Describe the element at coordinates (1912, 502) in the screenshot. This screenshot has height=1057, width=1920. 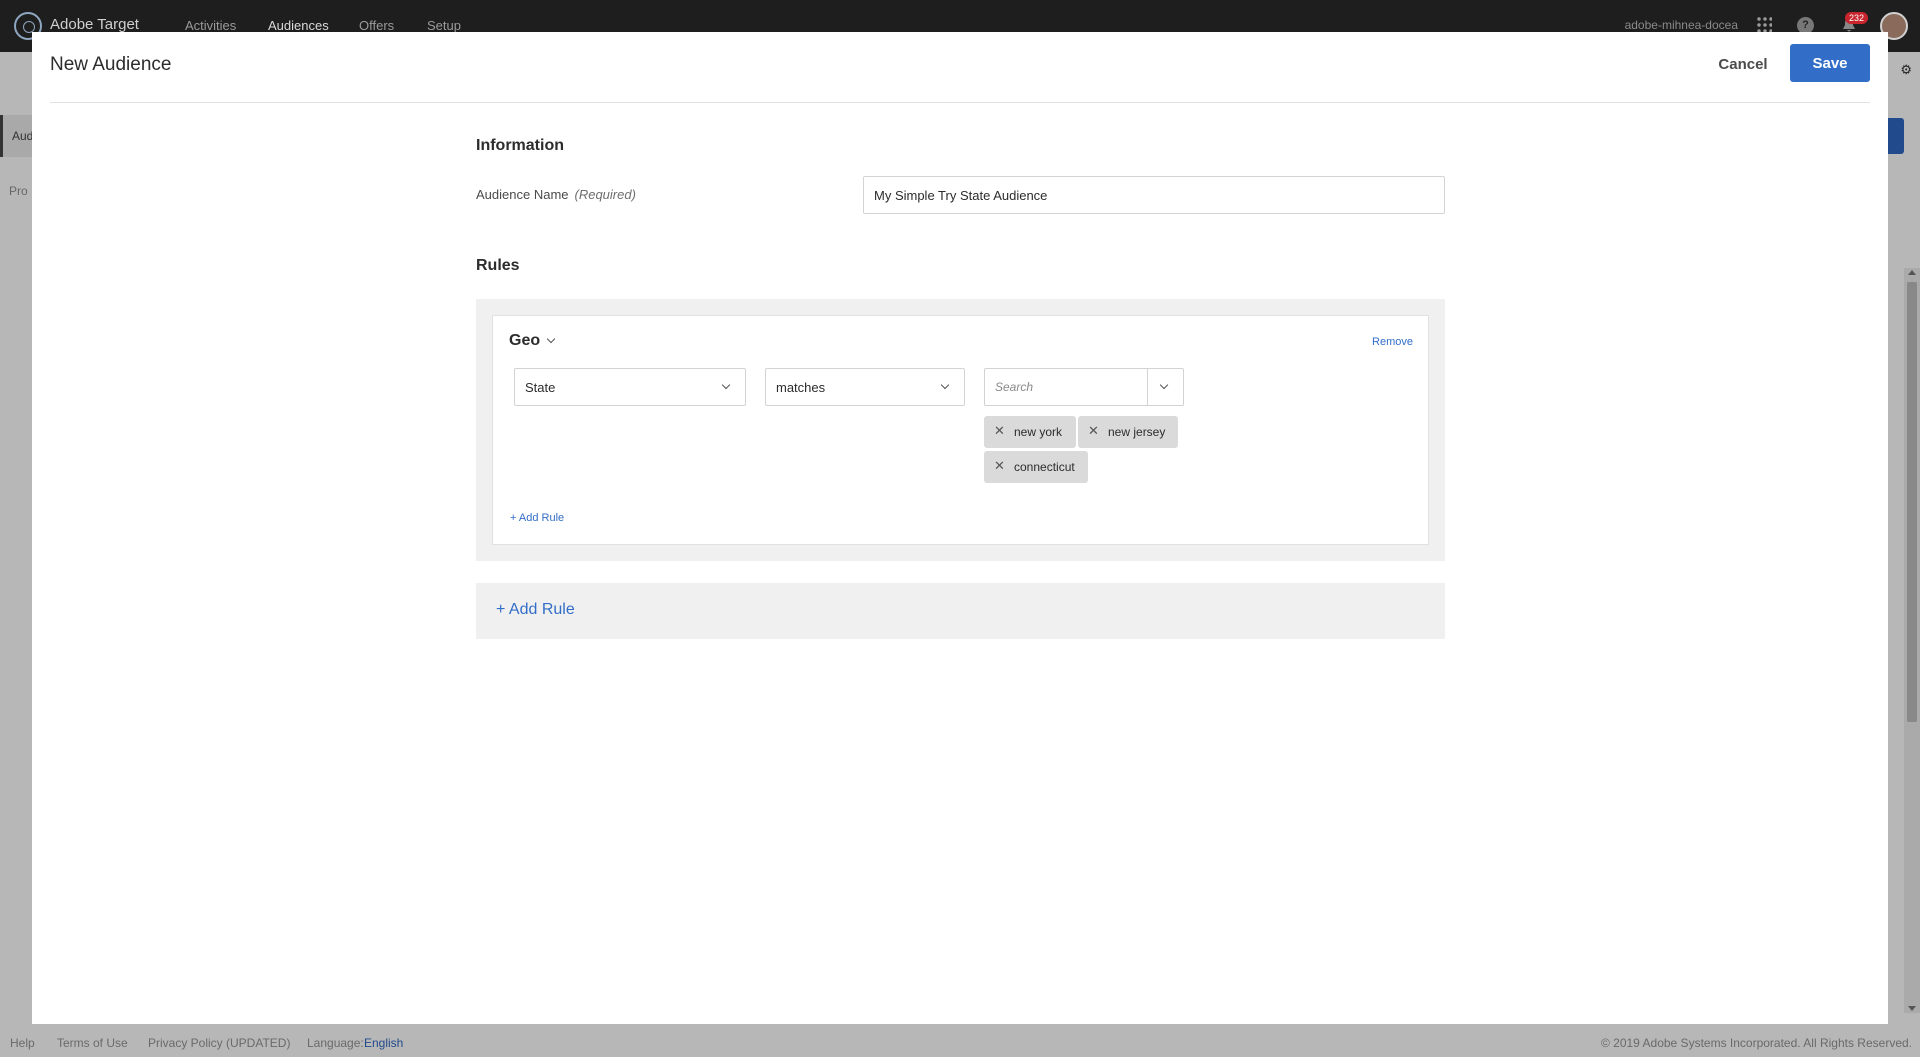
I see `scrollbar-thumb` at that location.